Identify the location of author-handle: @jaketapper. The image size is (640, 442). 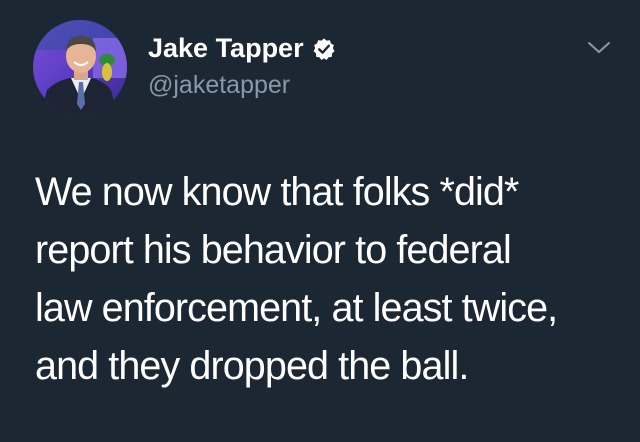
(219, 85).